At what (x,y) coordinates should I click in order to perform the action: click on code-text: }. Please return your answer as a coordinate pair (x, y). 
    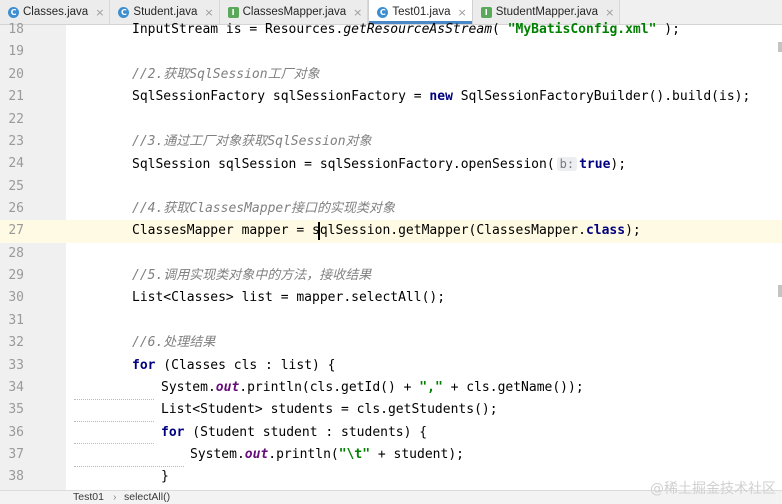
    Looking at the image, I should click on (165, 477).